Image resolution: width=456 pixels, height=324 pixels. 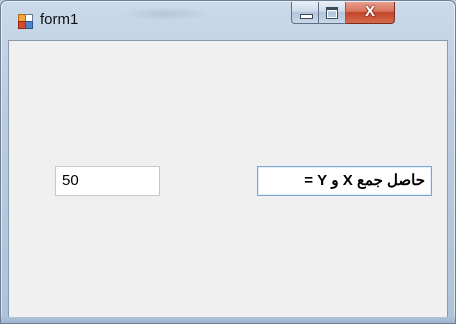 I want to click on maximize-button, so click(x=332, y=13).